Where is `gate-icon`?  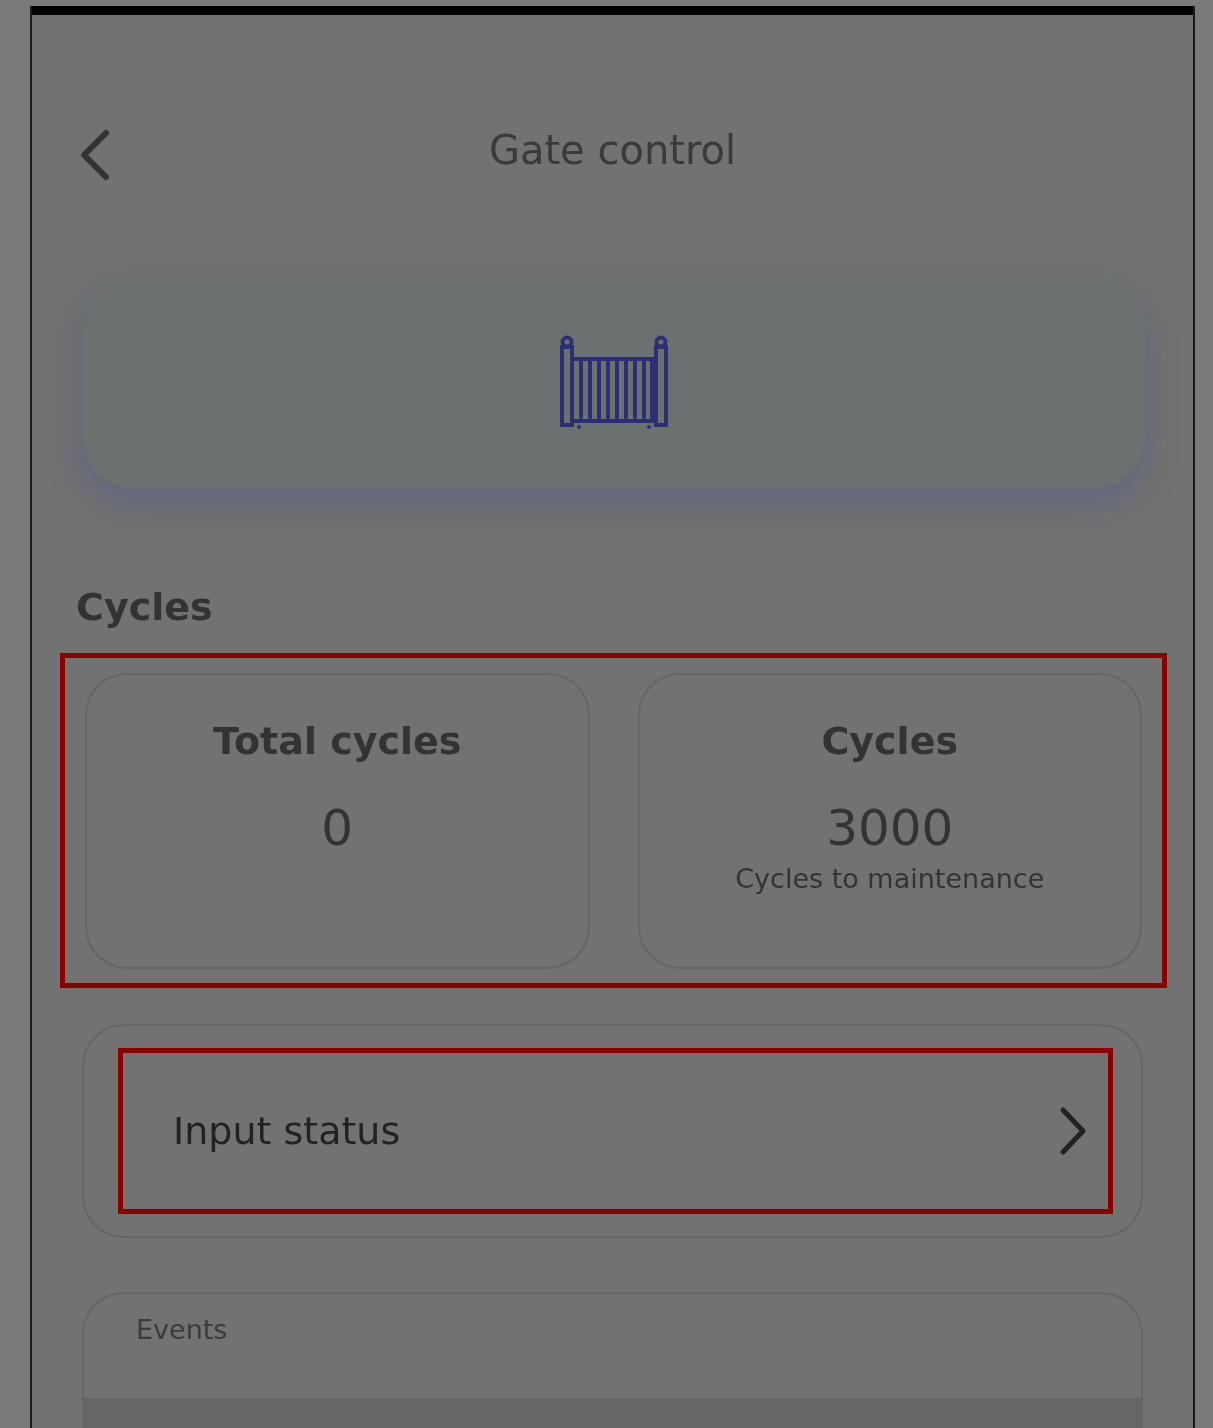
gate-icon is located at coordinates (613, 383).